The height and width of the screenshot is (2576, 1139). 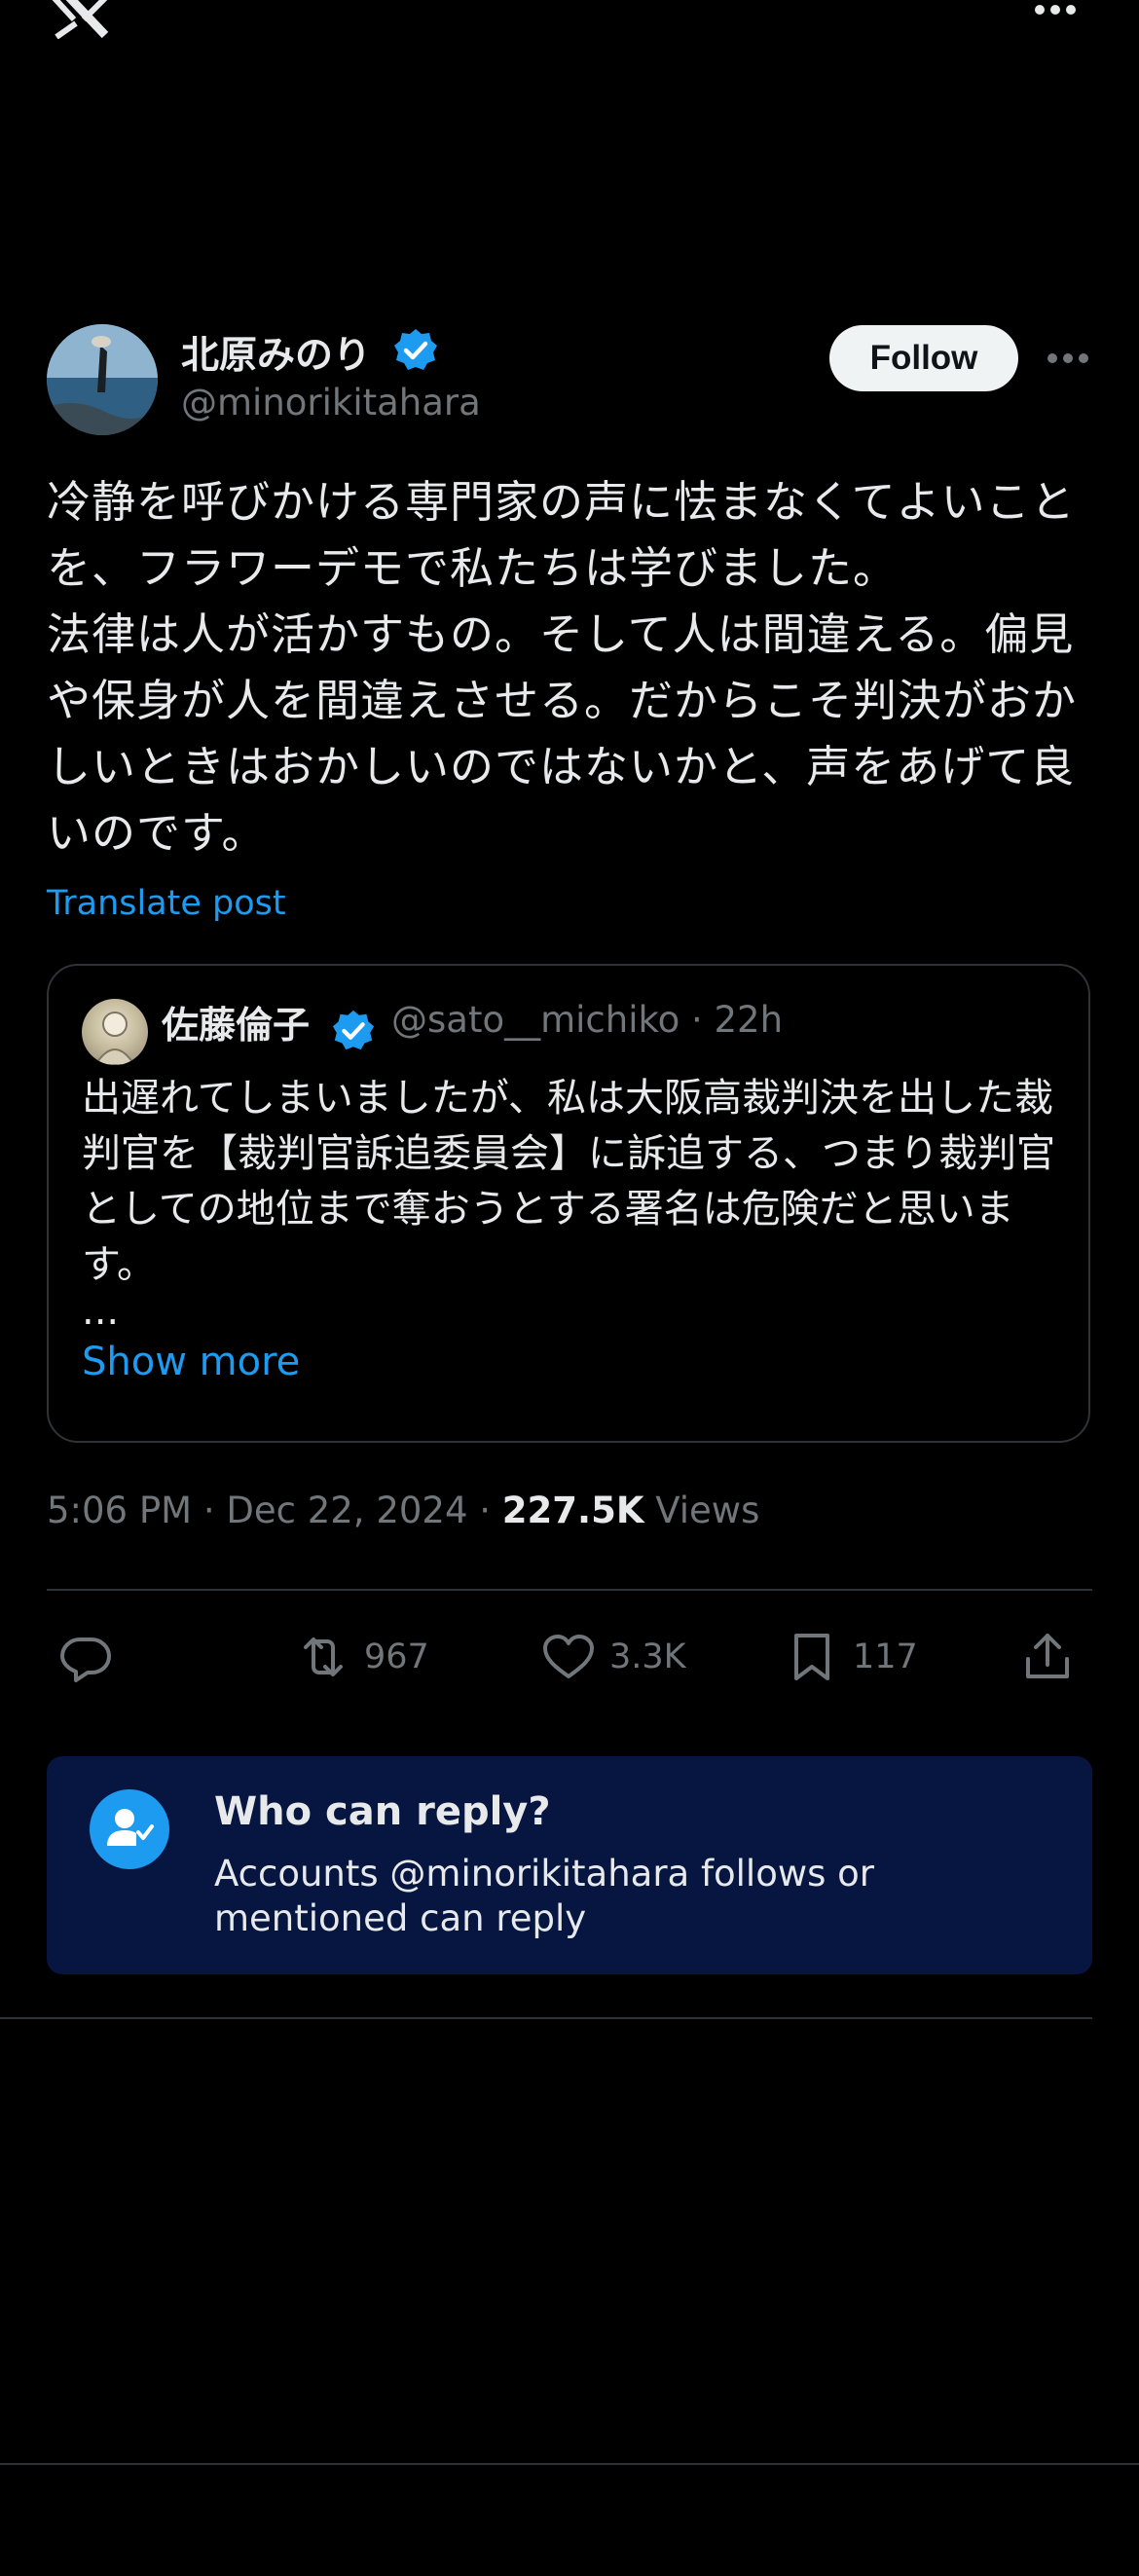 I want to click on repost-button: 967, so click(x=362, y=1657).